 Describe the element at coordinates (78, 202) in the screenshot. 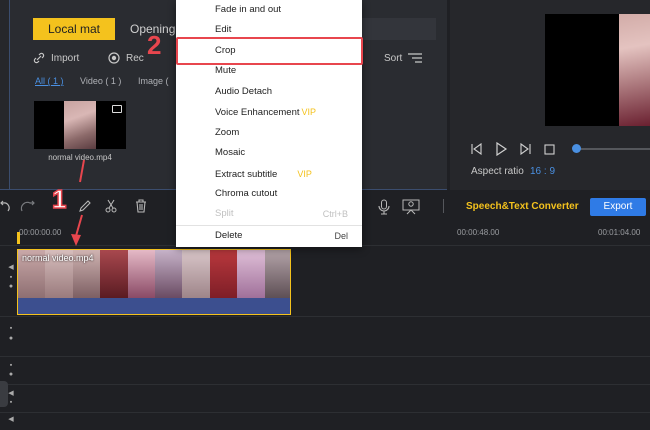

I see `annotation-arrow` at that location.